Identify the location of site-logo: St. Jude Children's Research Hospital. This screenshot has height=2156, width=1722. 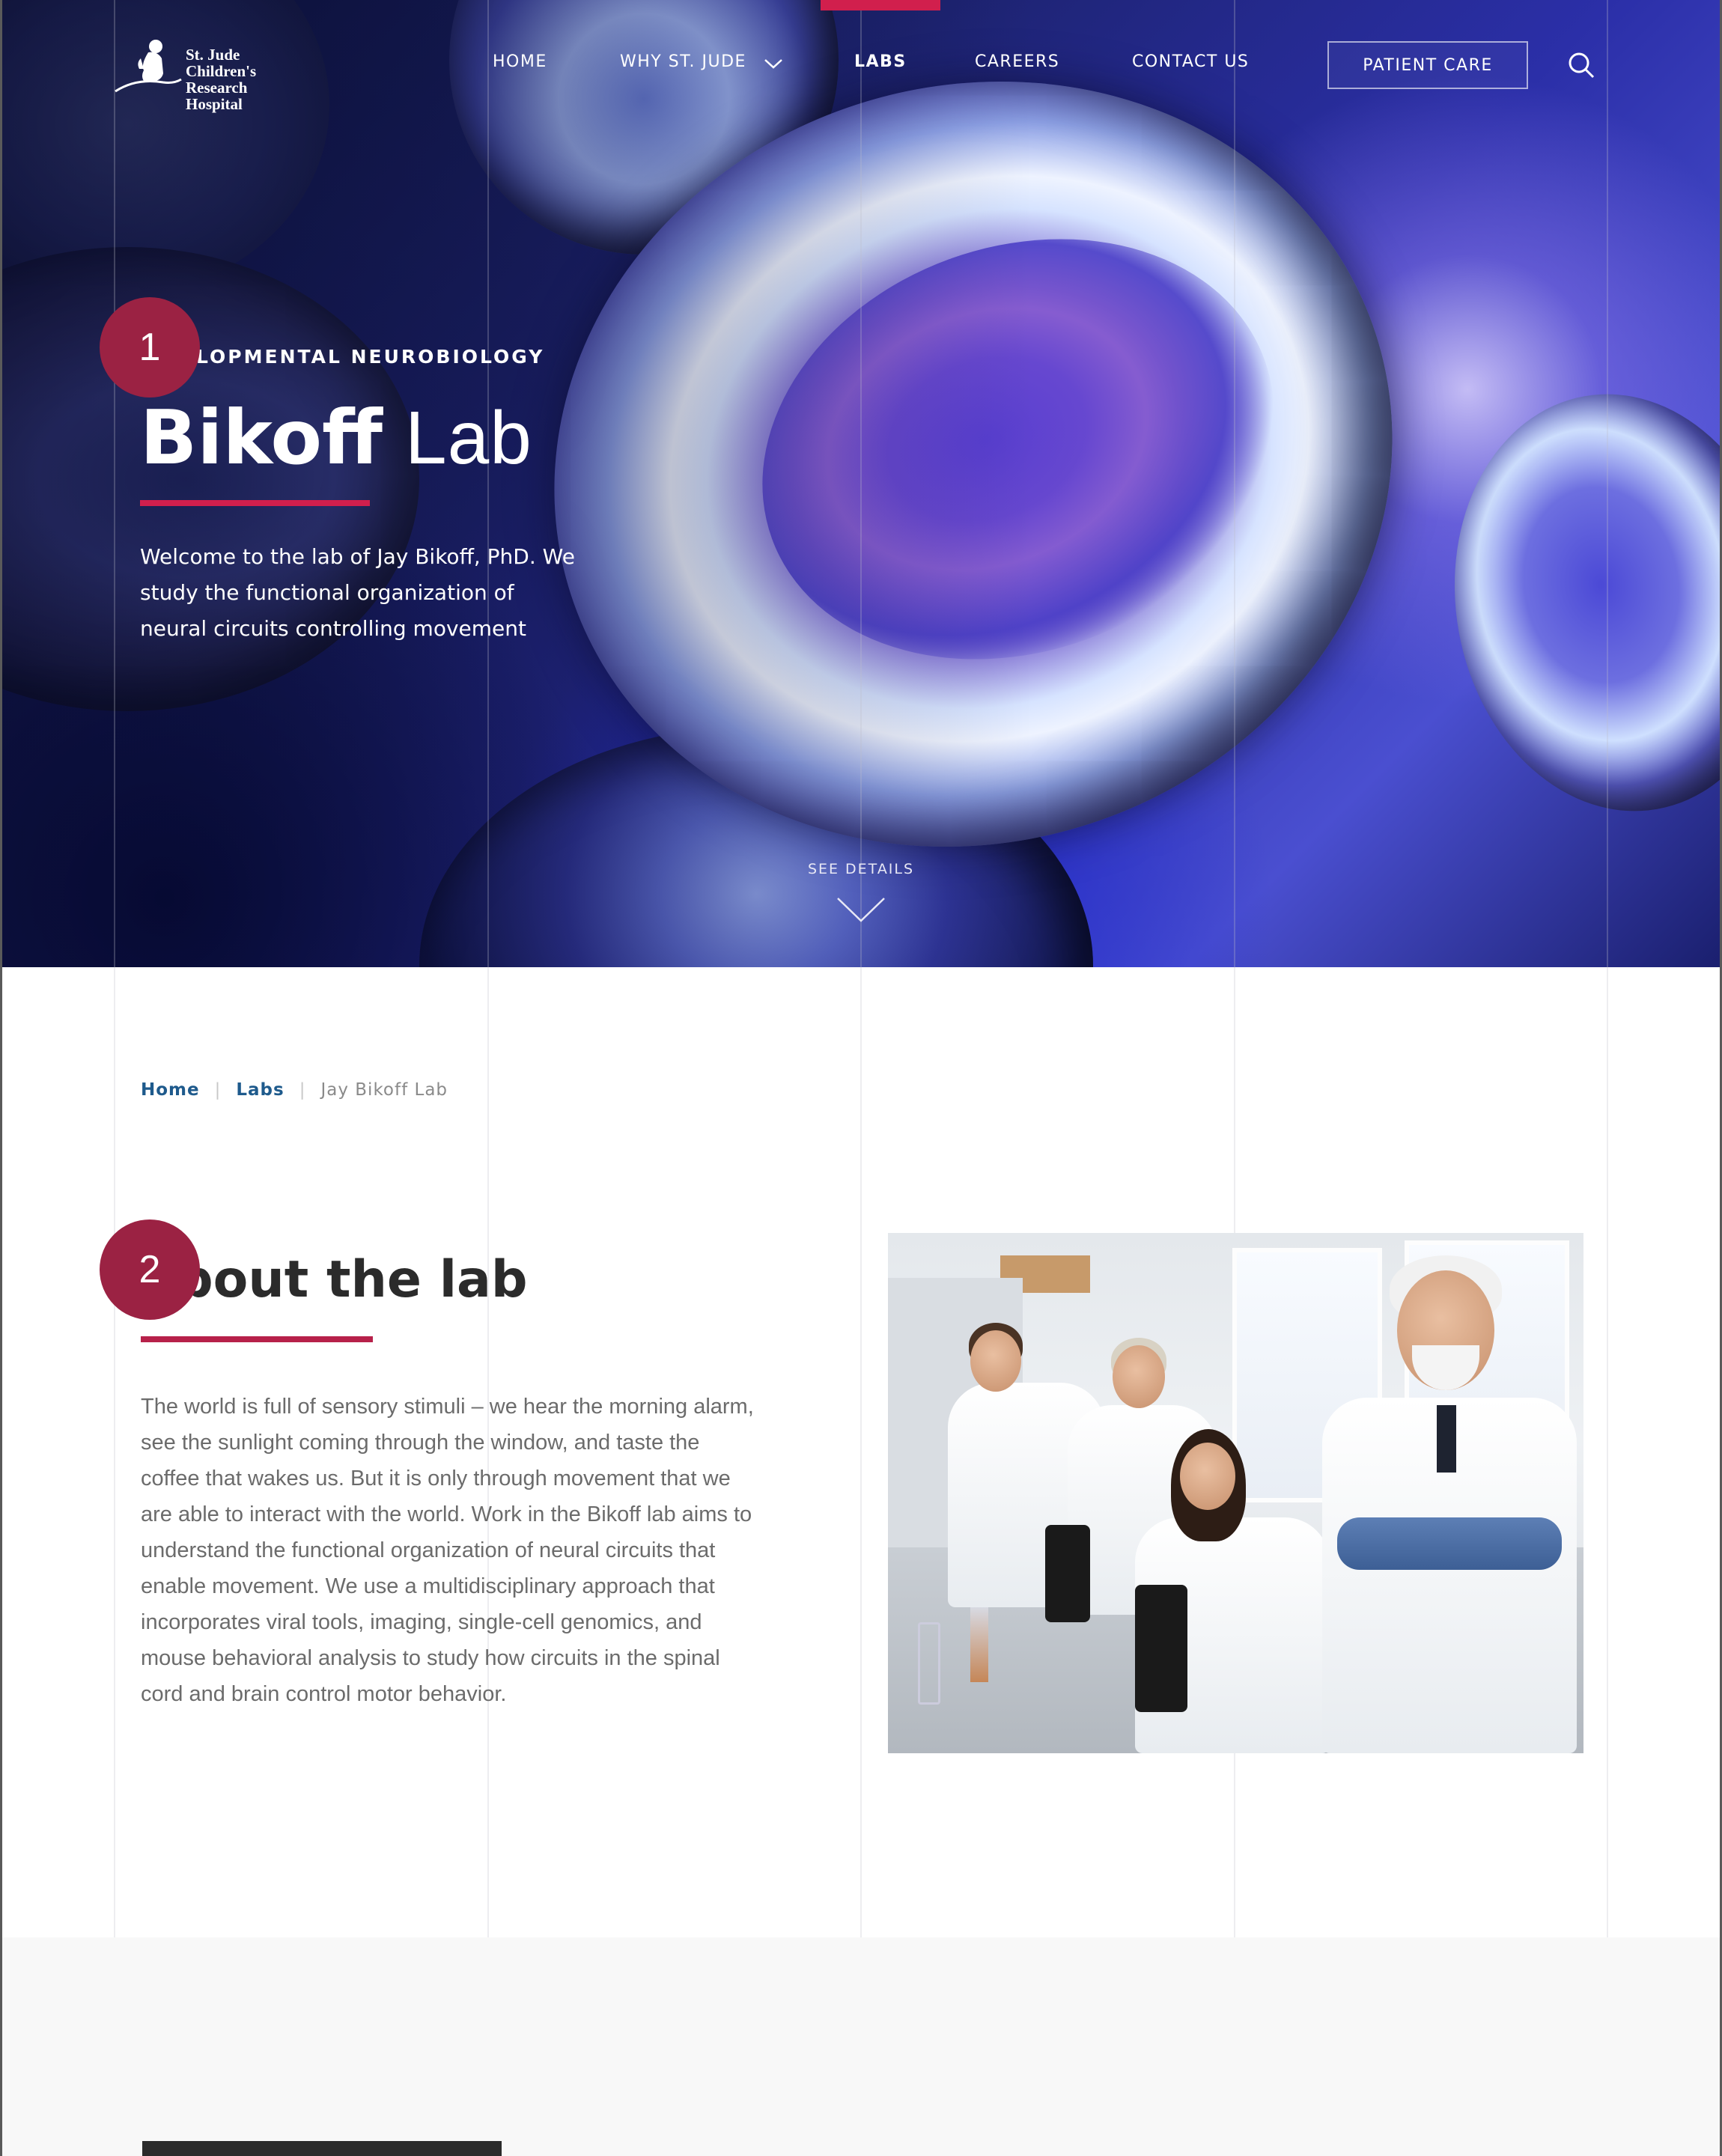
(208, 74).